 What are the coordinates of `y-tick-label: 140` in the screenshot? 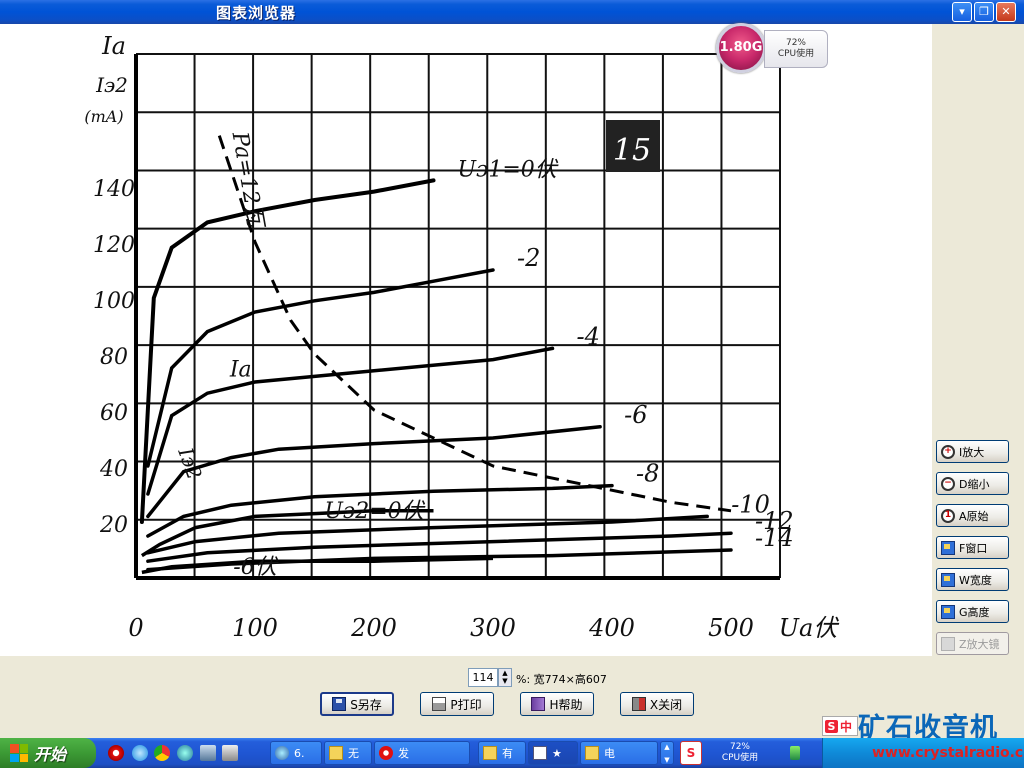 It's located at (114, 189).